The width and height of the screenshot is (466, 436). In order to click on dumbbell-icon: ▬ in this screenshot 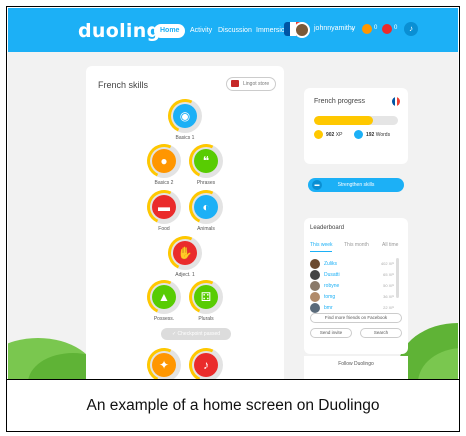, I will do `click(317, 185)`.